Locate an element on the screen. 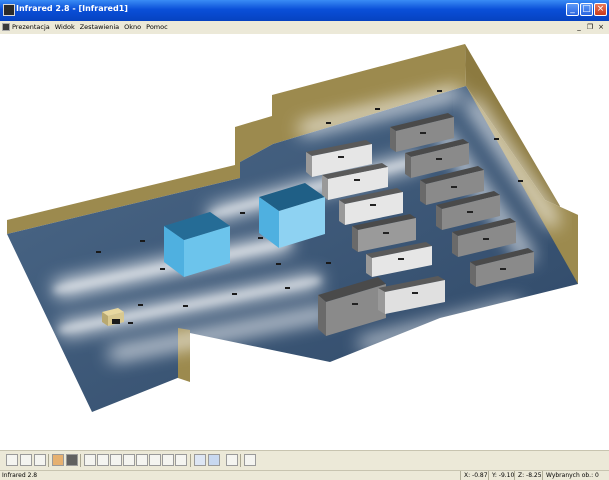 Image resolution: width=609 pixels, height=480 pixels. print-icon is located at coordinates (40, 460).